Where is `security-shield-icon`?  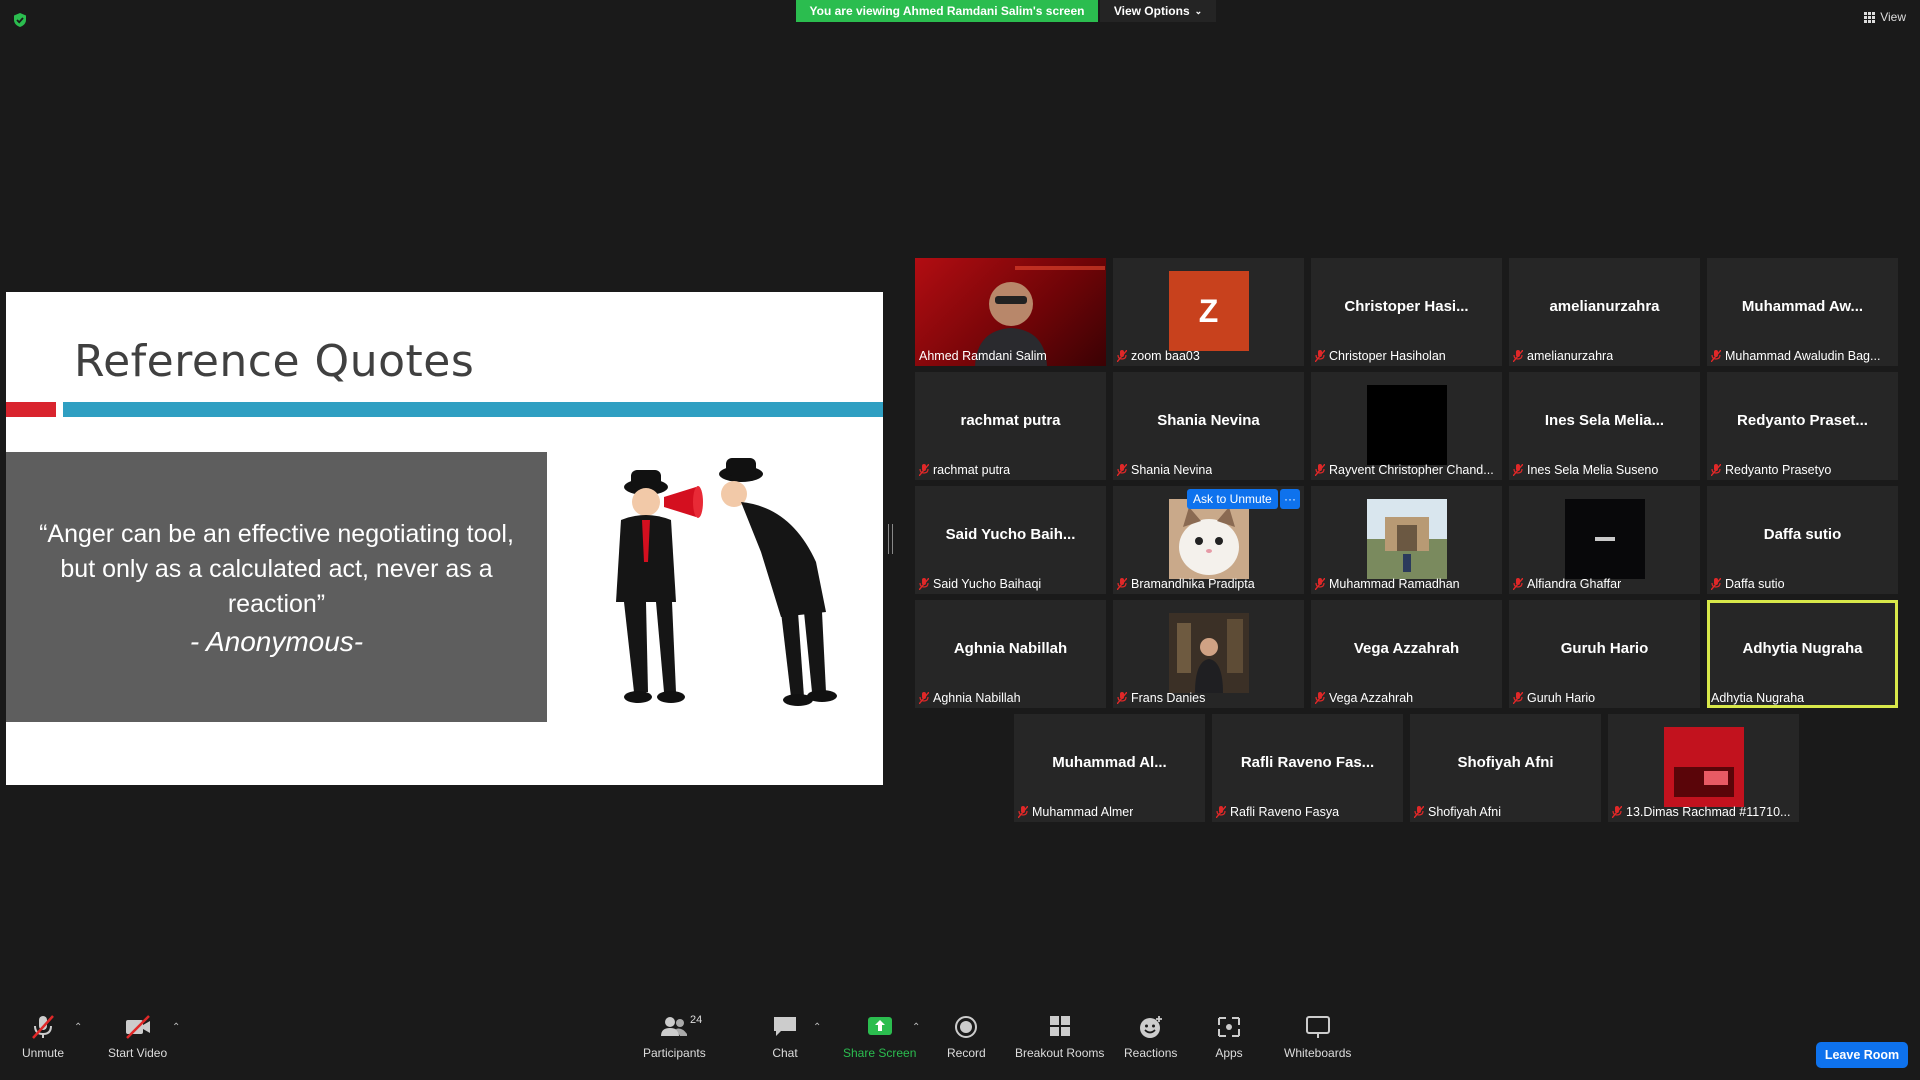
security-shield-icon is located at coordinates (20, 20).